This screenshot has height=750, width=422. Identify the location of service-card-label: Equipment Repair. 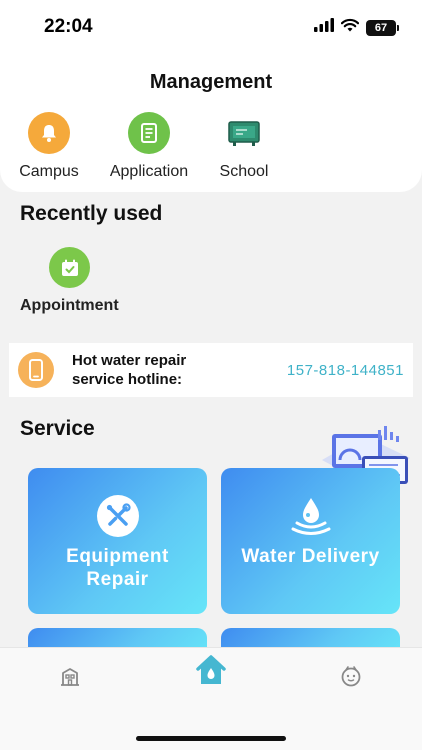
(117, 568).